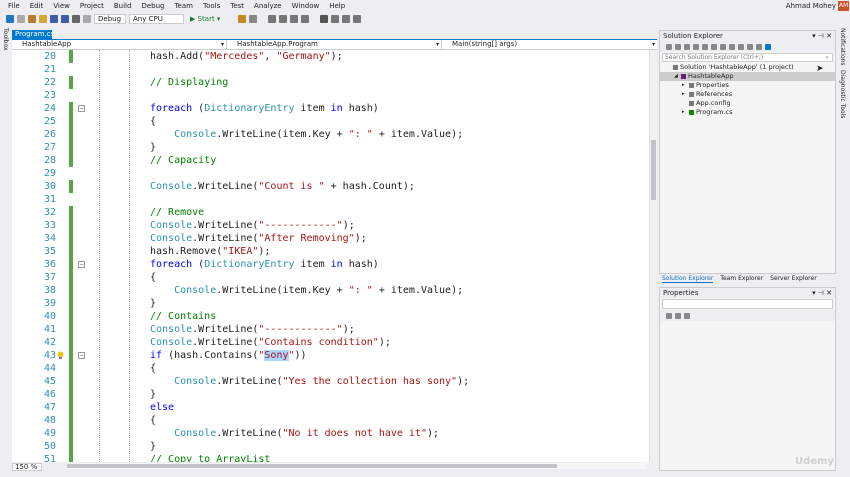  Describe the element at coordinates (357, 18) in the screenshot. I see `clear-bookmark-icon` at that location.